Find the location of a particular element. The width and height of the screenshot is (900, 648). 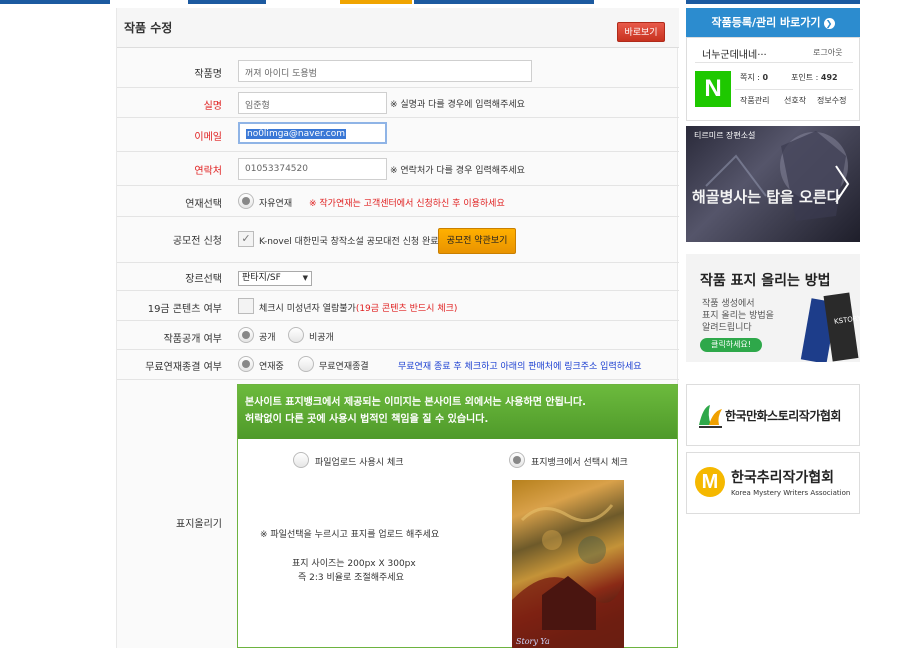

comics-assoc-banner: 한국만화스토리작가협회 is located at coordinates (773, 415).